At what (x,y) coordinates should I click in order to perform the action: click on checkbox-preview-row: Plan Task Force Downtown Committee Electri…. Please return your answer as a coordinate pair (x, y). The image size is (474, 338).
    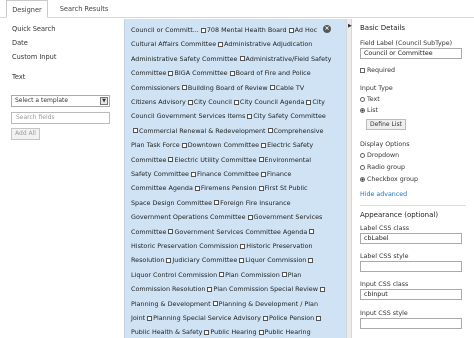
    Looking at the image, I should click on (222, 145).